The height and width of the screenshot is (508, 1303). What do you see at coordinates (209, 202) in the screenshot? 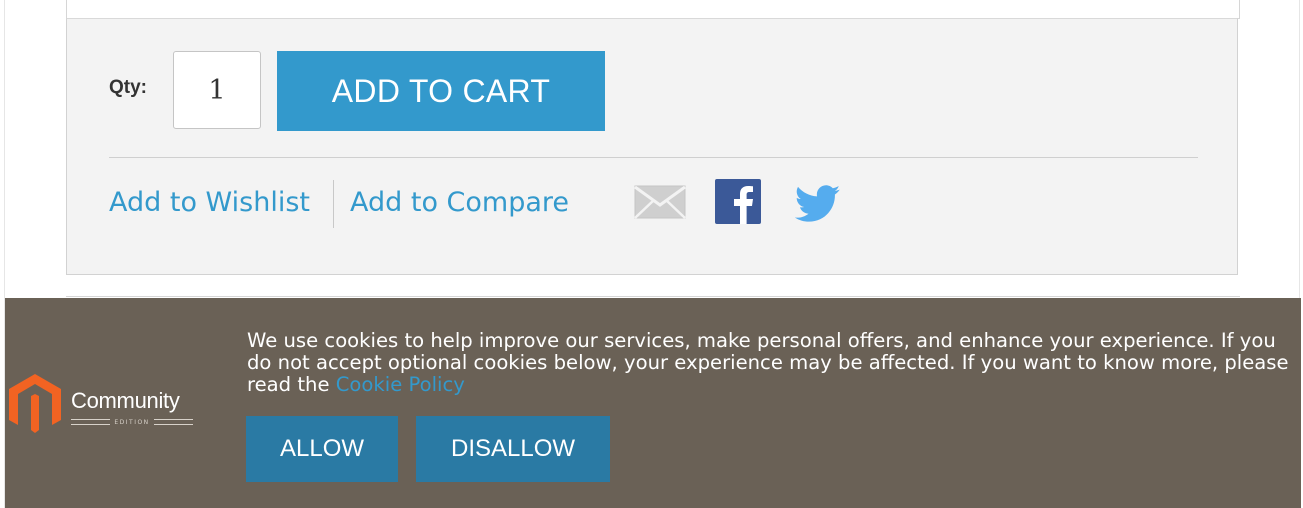
I see `add-to-wishlist-link: Add to Wishlist` at bounding box center [209, 202].